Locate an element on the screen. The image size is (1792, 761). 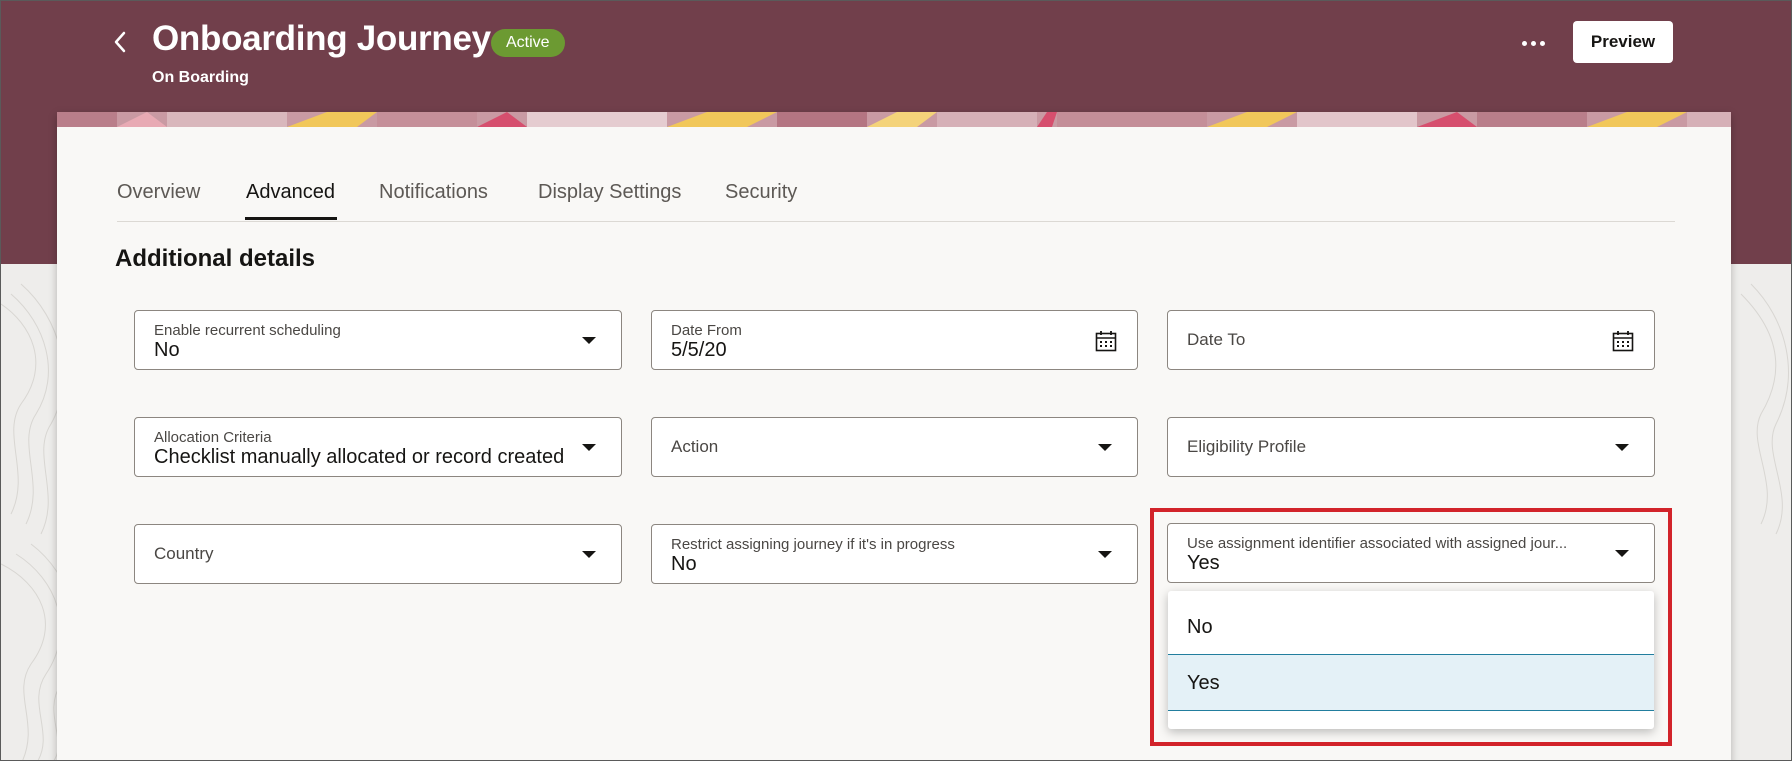
section-title: Additional details is located at coordinates (215, 258).